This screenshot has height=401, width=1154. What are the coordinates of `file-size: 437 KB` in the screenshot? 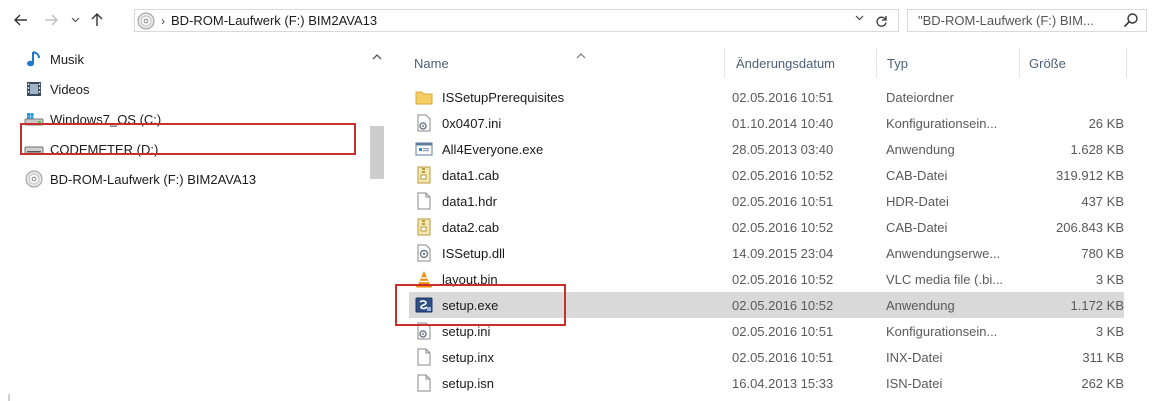 It's located at (1102, 201).